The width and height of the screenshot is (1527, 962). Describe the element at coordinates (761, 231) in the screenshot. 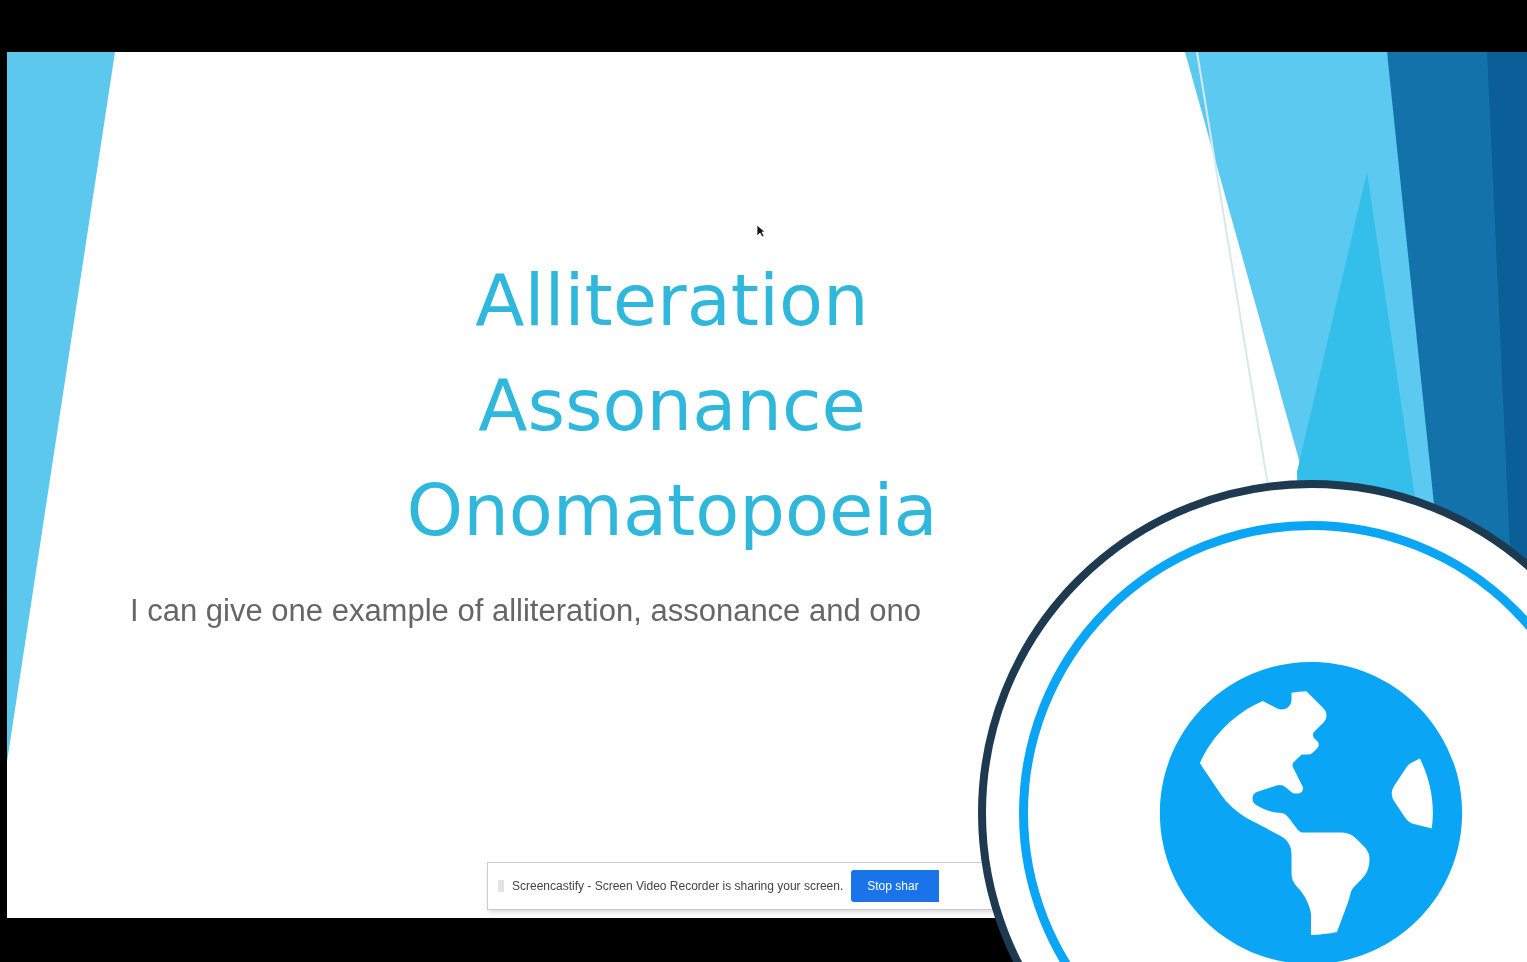

I see `cursor-icon` at that location.